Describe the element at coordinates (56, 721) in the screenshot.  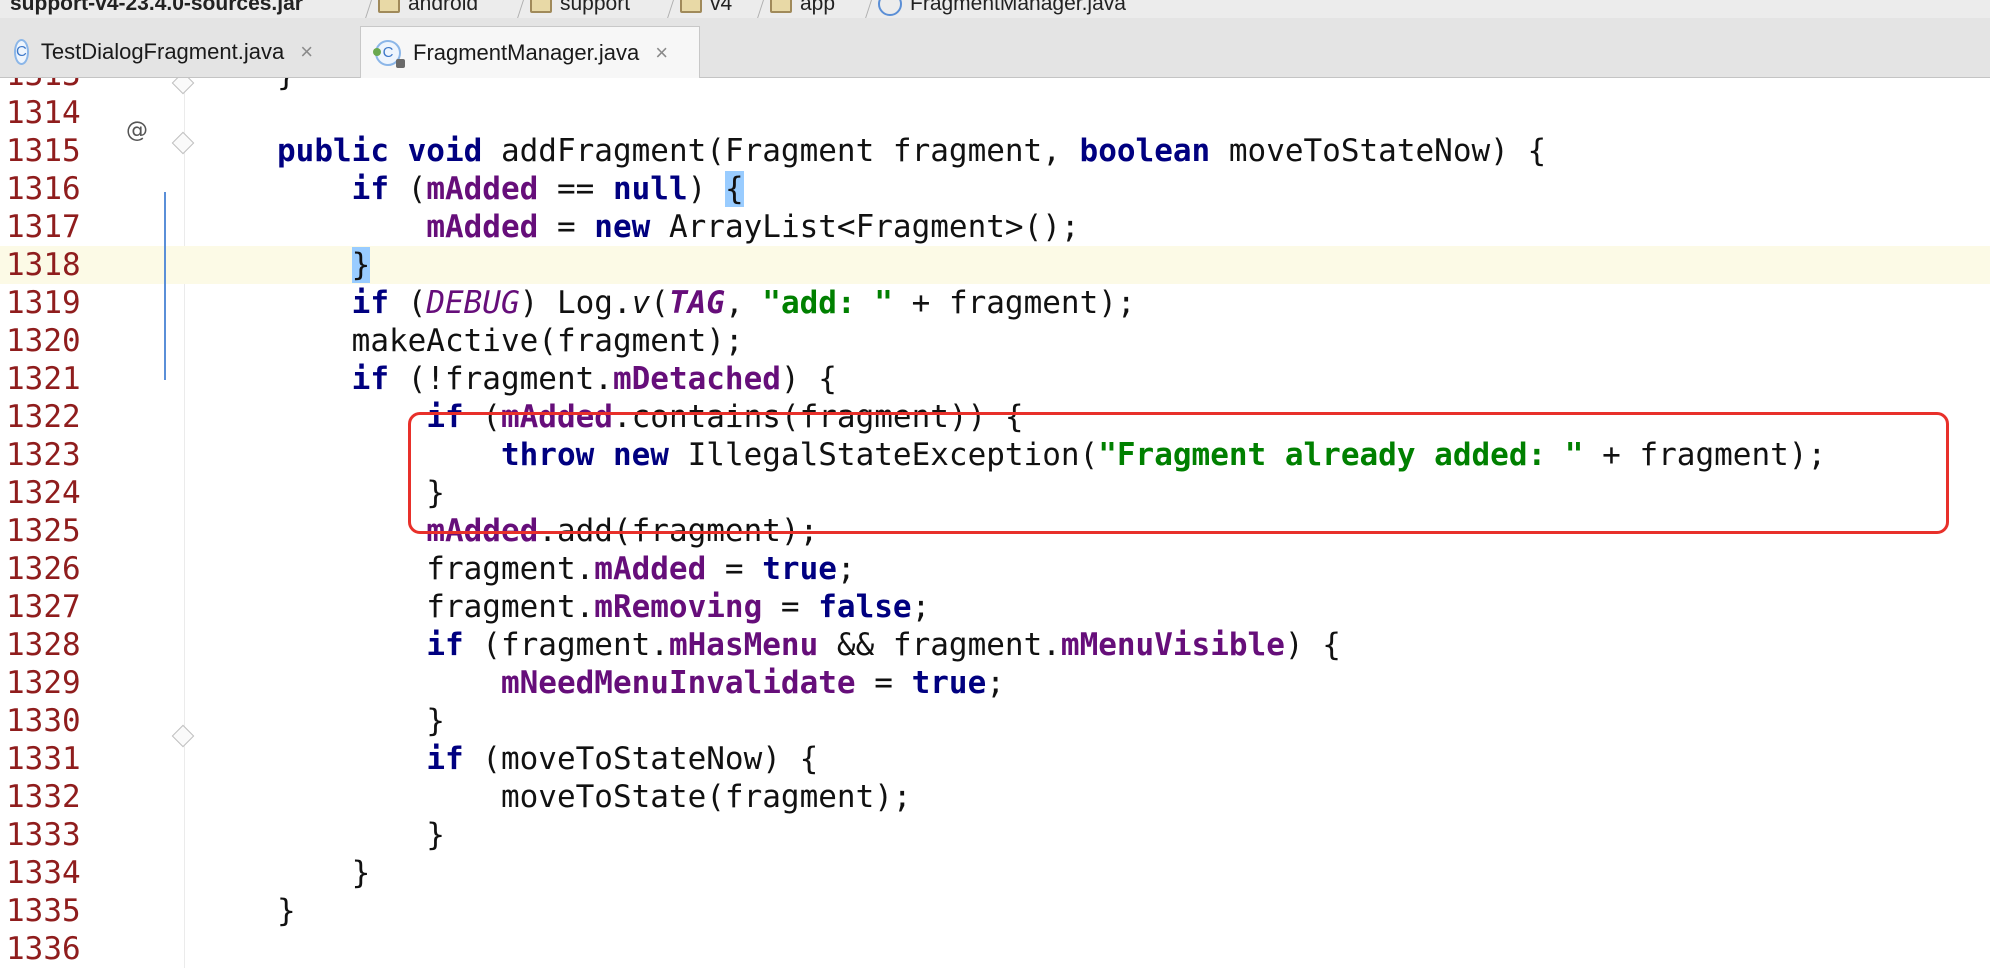
I see `line-number: 1330` at that location.